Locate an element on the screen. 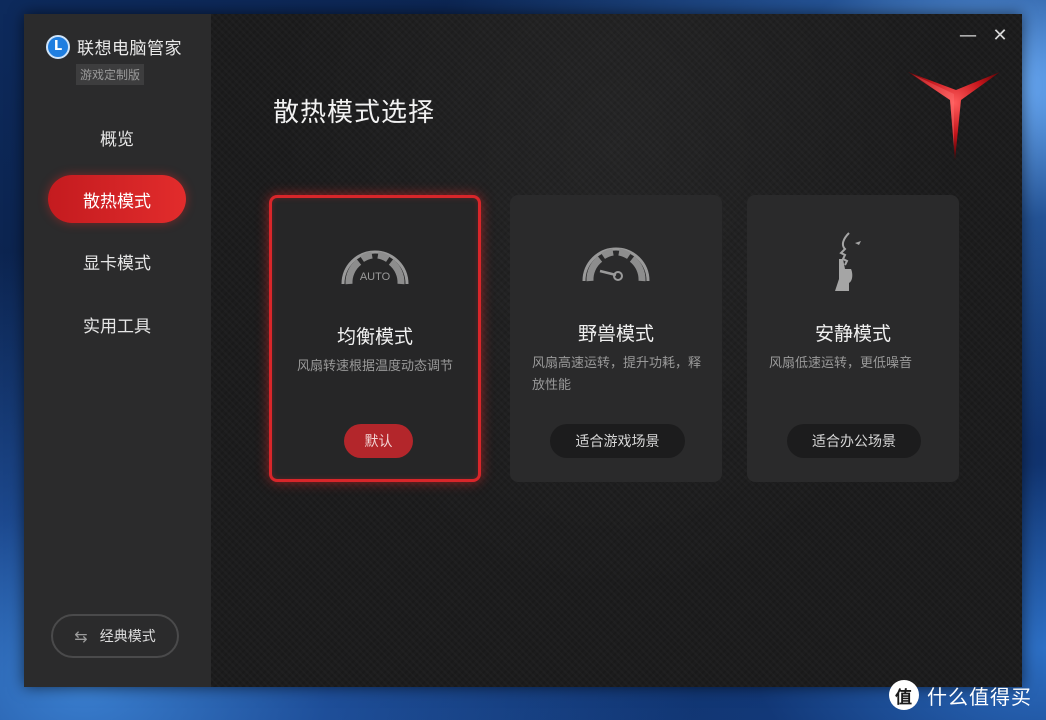  gaming-scene-button: 适合游戏场景 is located at coordinates (617, 441).